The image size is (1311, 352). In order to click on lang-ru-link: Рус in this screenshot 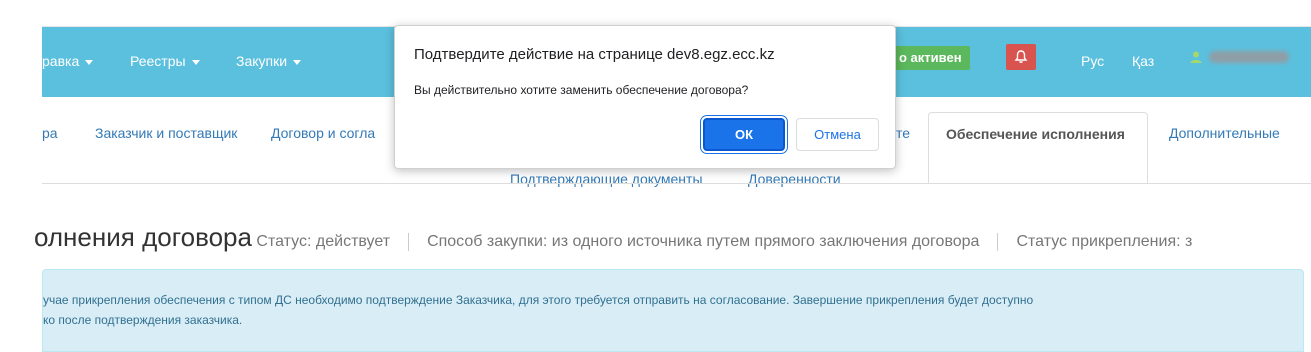, I will do `click(1092, 61)`.